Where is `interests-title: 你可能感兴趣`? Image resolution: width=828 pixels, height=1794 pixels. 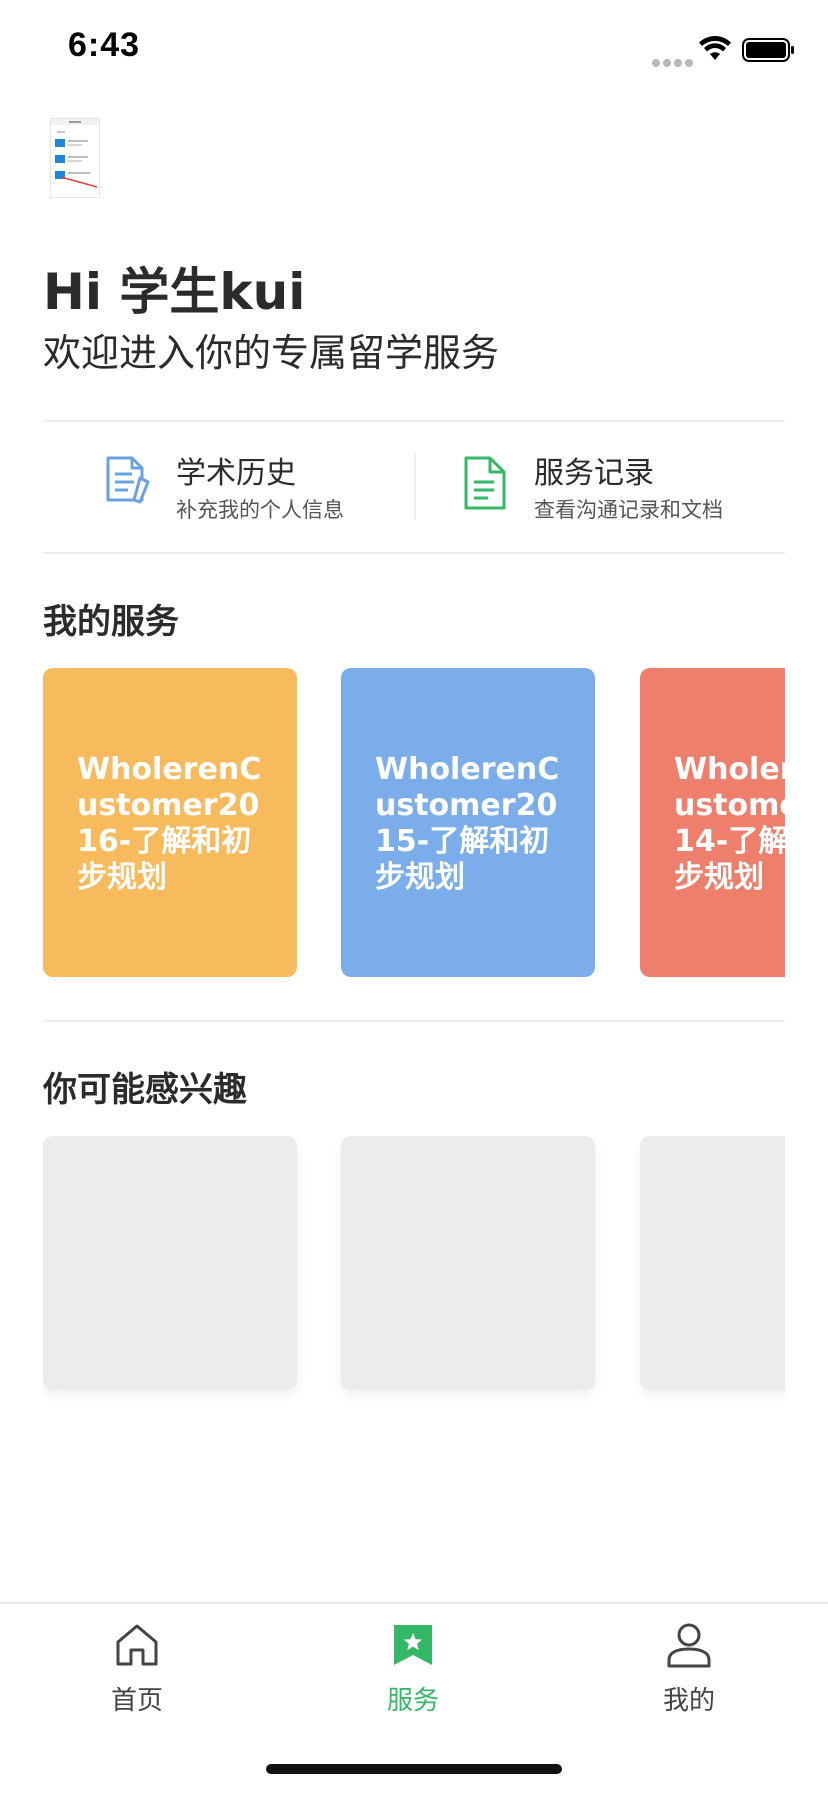 interests-title: 你可能感兴趣 is located at coordinates (145, 1090).